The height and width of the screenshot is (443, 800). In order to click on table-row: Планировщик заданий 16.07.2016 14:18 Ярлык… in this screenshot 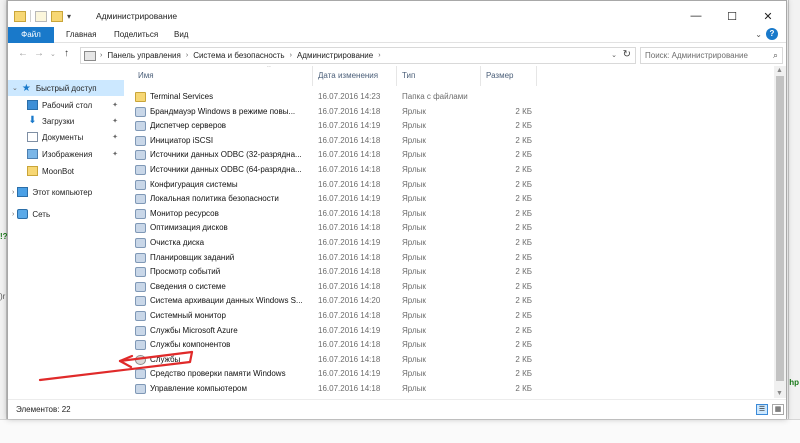, I will do `click(332, 258)`.